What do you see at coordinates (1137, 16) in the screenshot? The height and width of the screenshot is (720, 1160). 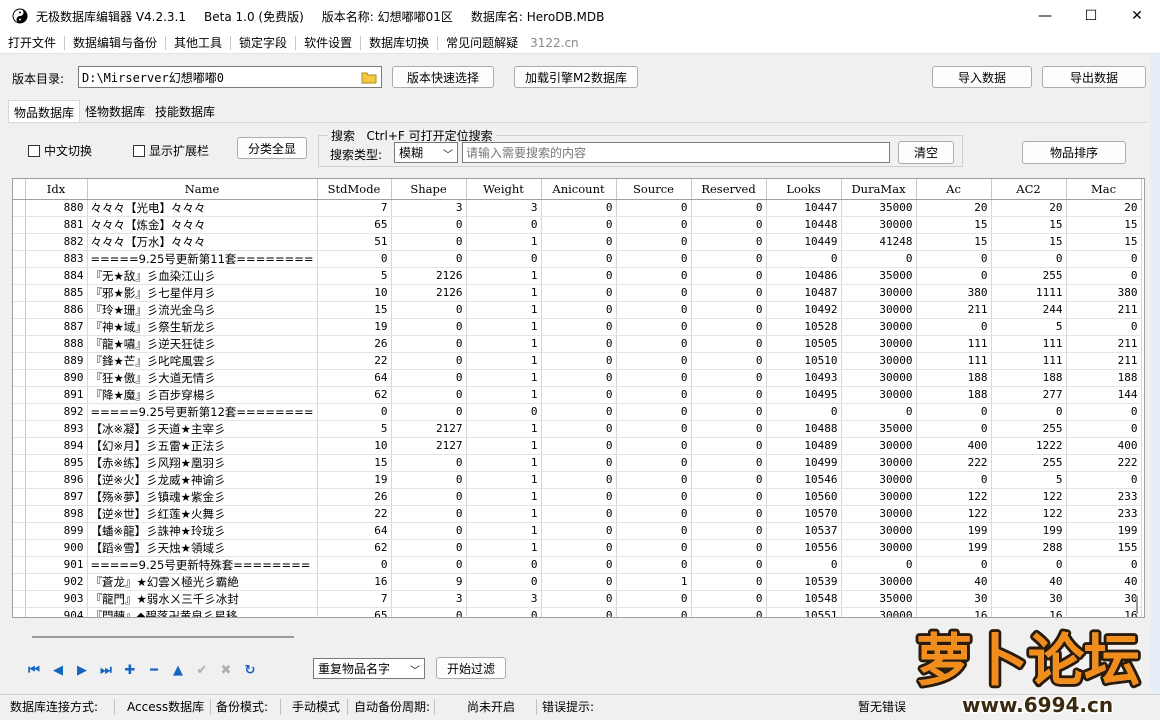 I see `close-button: ✕` at bounding box center [1137, 16].